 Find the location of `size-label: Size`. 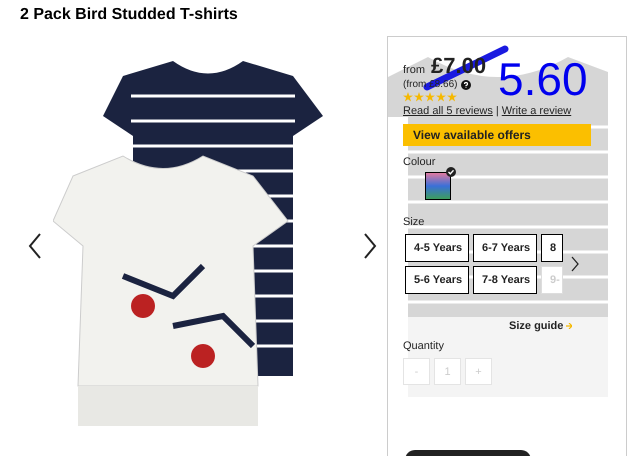

size-label: Size is located at coordinates (414, 222).